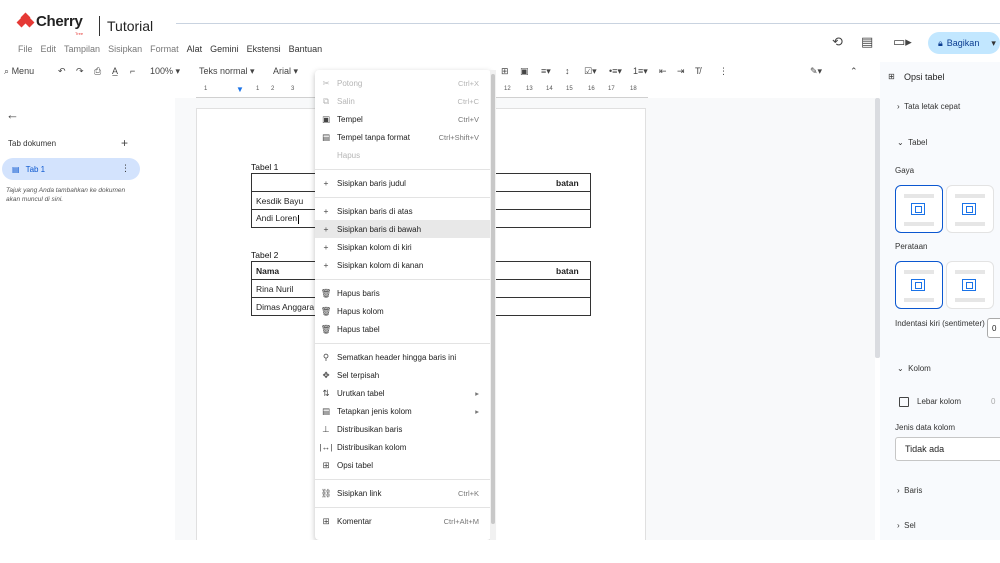 This screenshot has height=563, width=1000. Describe the element at coordinates (403, 293) in the screenshot. I see `menu-item-delete-row: 🗑︎ Hapus baris` at that location.